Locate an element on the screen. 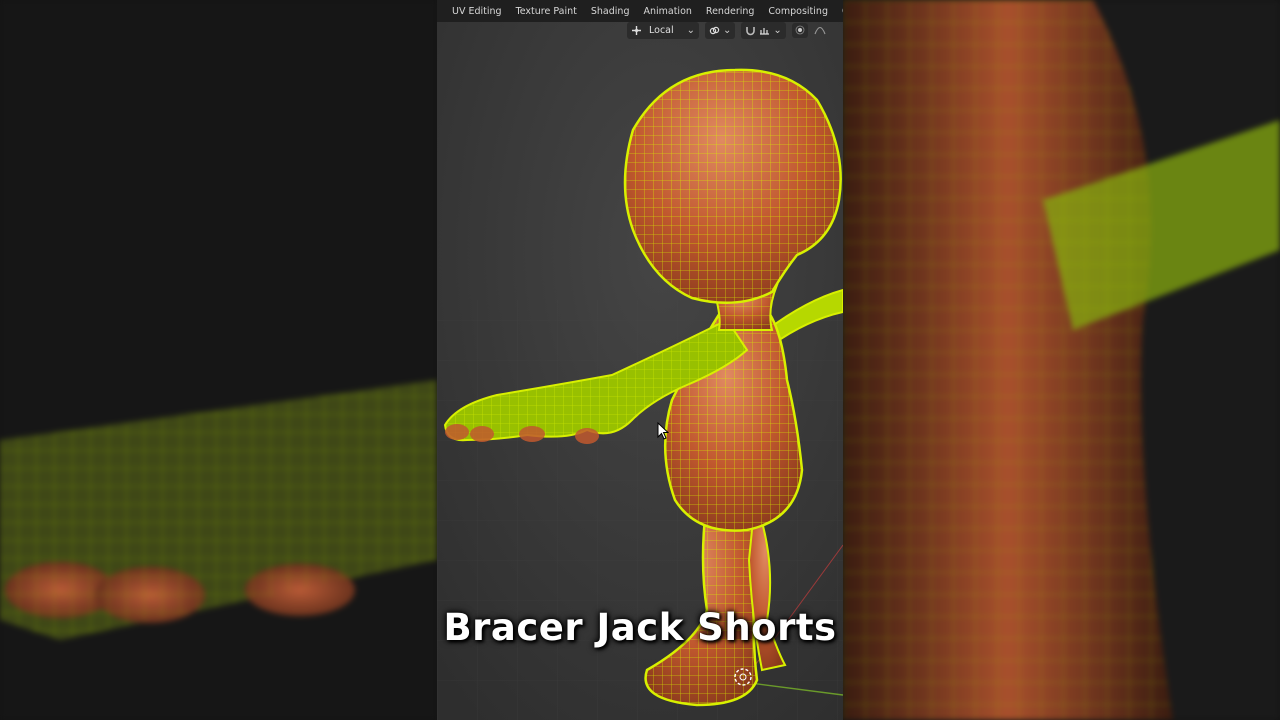 This screenshot has width=1280, height=720. pivot-point-dropdown: ⌄ is located at coordinates (720, 30).